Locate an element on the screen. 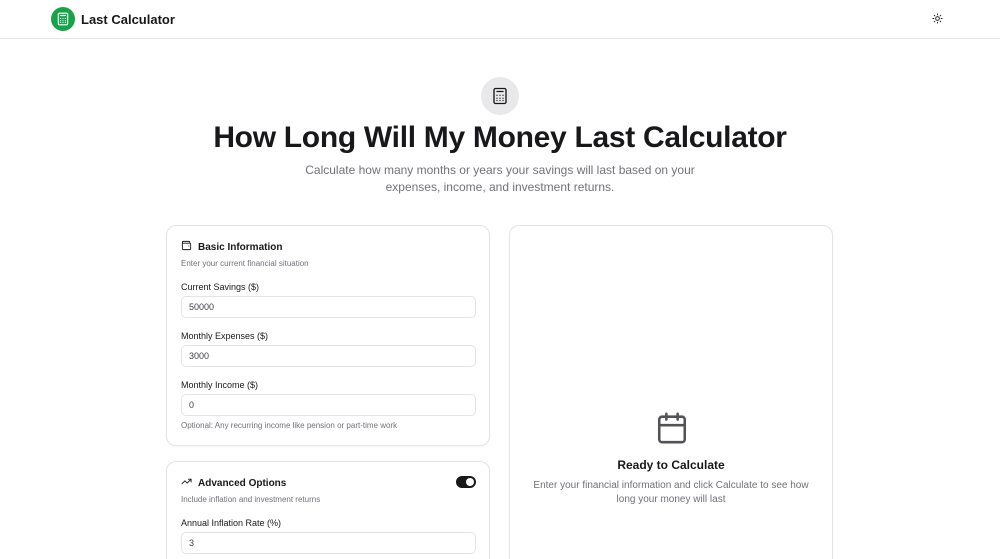  wallet-icon is located at coordinates (186, 247).